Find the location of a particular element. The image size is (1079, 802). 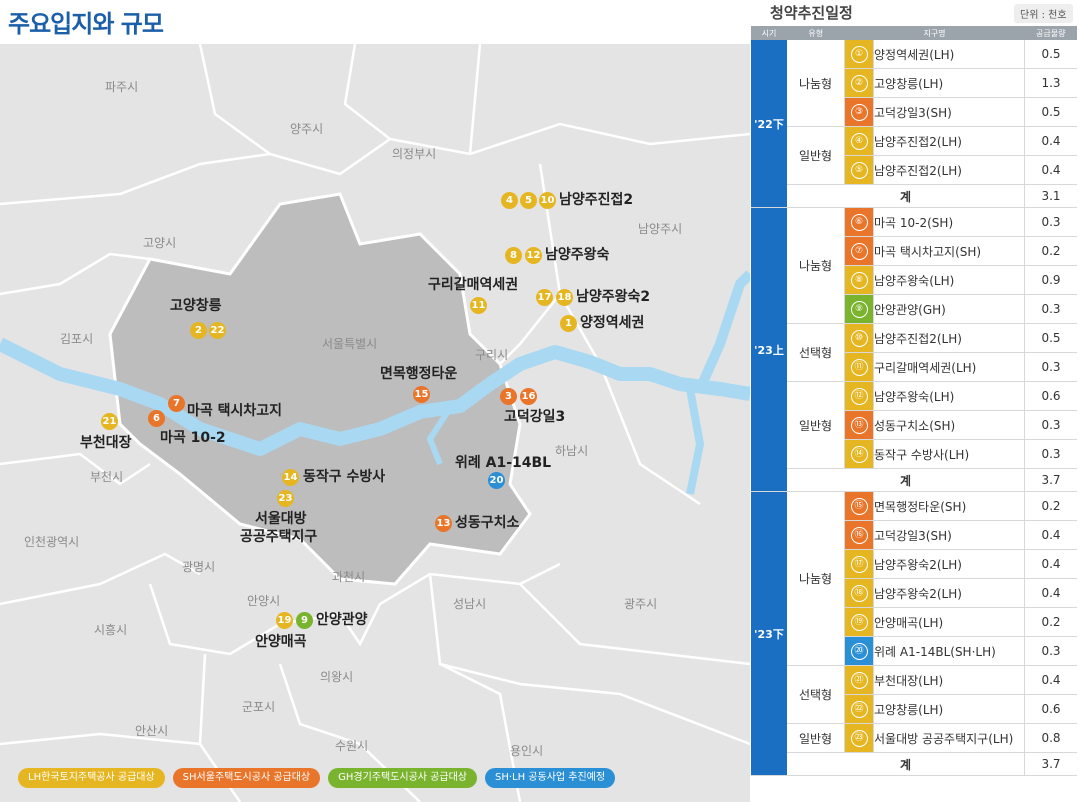

number-cell: ⑤ is located at coordinates (859, 170).